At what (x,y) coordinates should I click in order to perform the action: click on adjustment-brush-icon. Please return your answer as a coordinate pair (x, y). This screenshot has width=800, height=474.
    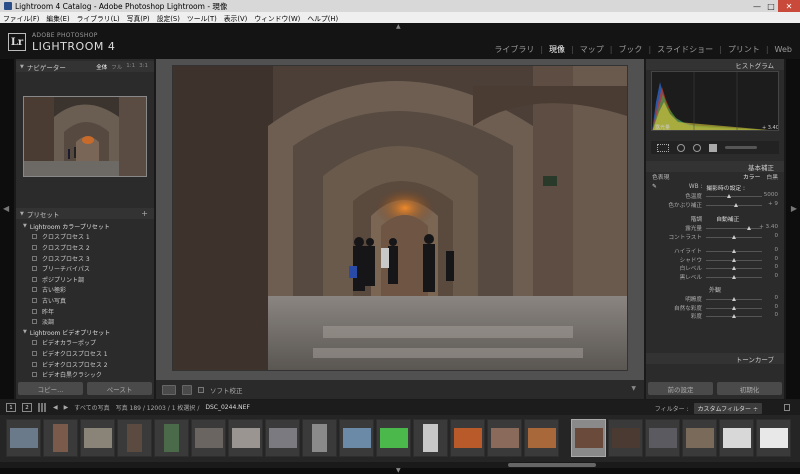
    Looking at the image, I should click on (741, 147).